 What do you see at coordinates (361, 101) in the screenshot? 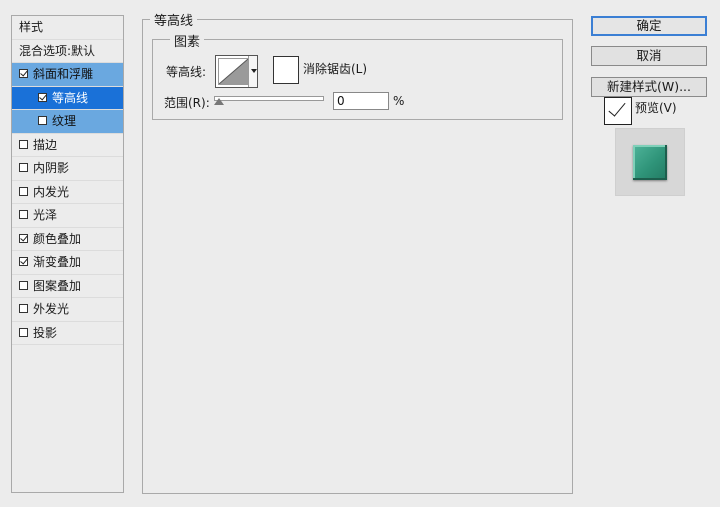
I see `range-input` at bounding box center [361, 101].